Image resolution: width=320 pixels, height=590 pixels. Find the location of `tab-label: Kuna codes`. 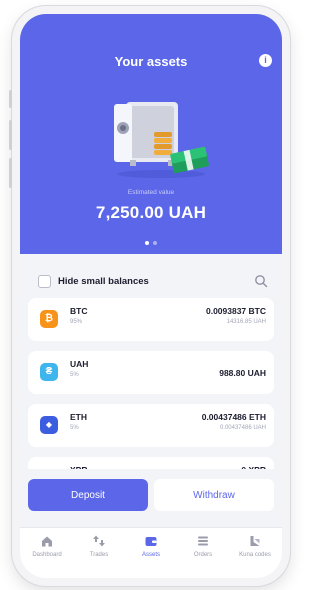

tab-label: Kuna codes is located at coordinates (255, 555).